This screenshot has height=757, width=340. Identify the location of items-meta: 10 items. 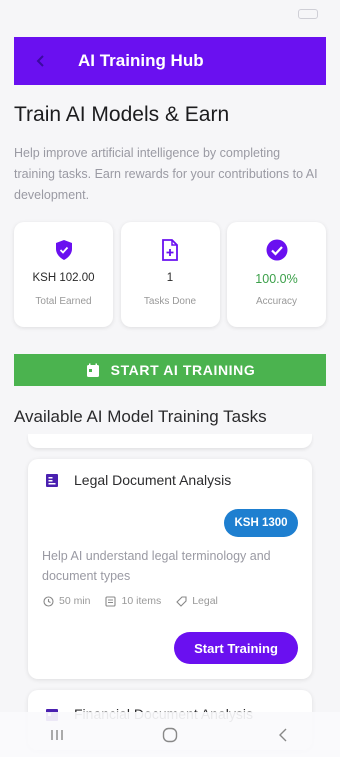
(133, 601).